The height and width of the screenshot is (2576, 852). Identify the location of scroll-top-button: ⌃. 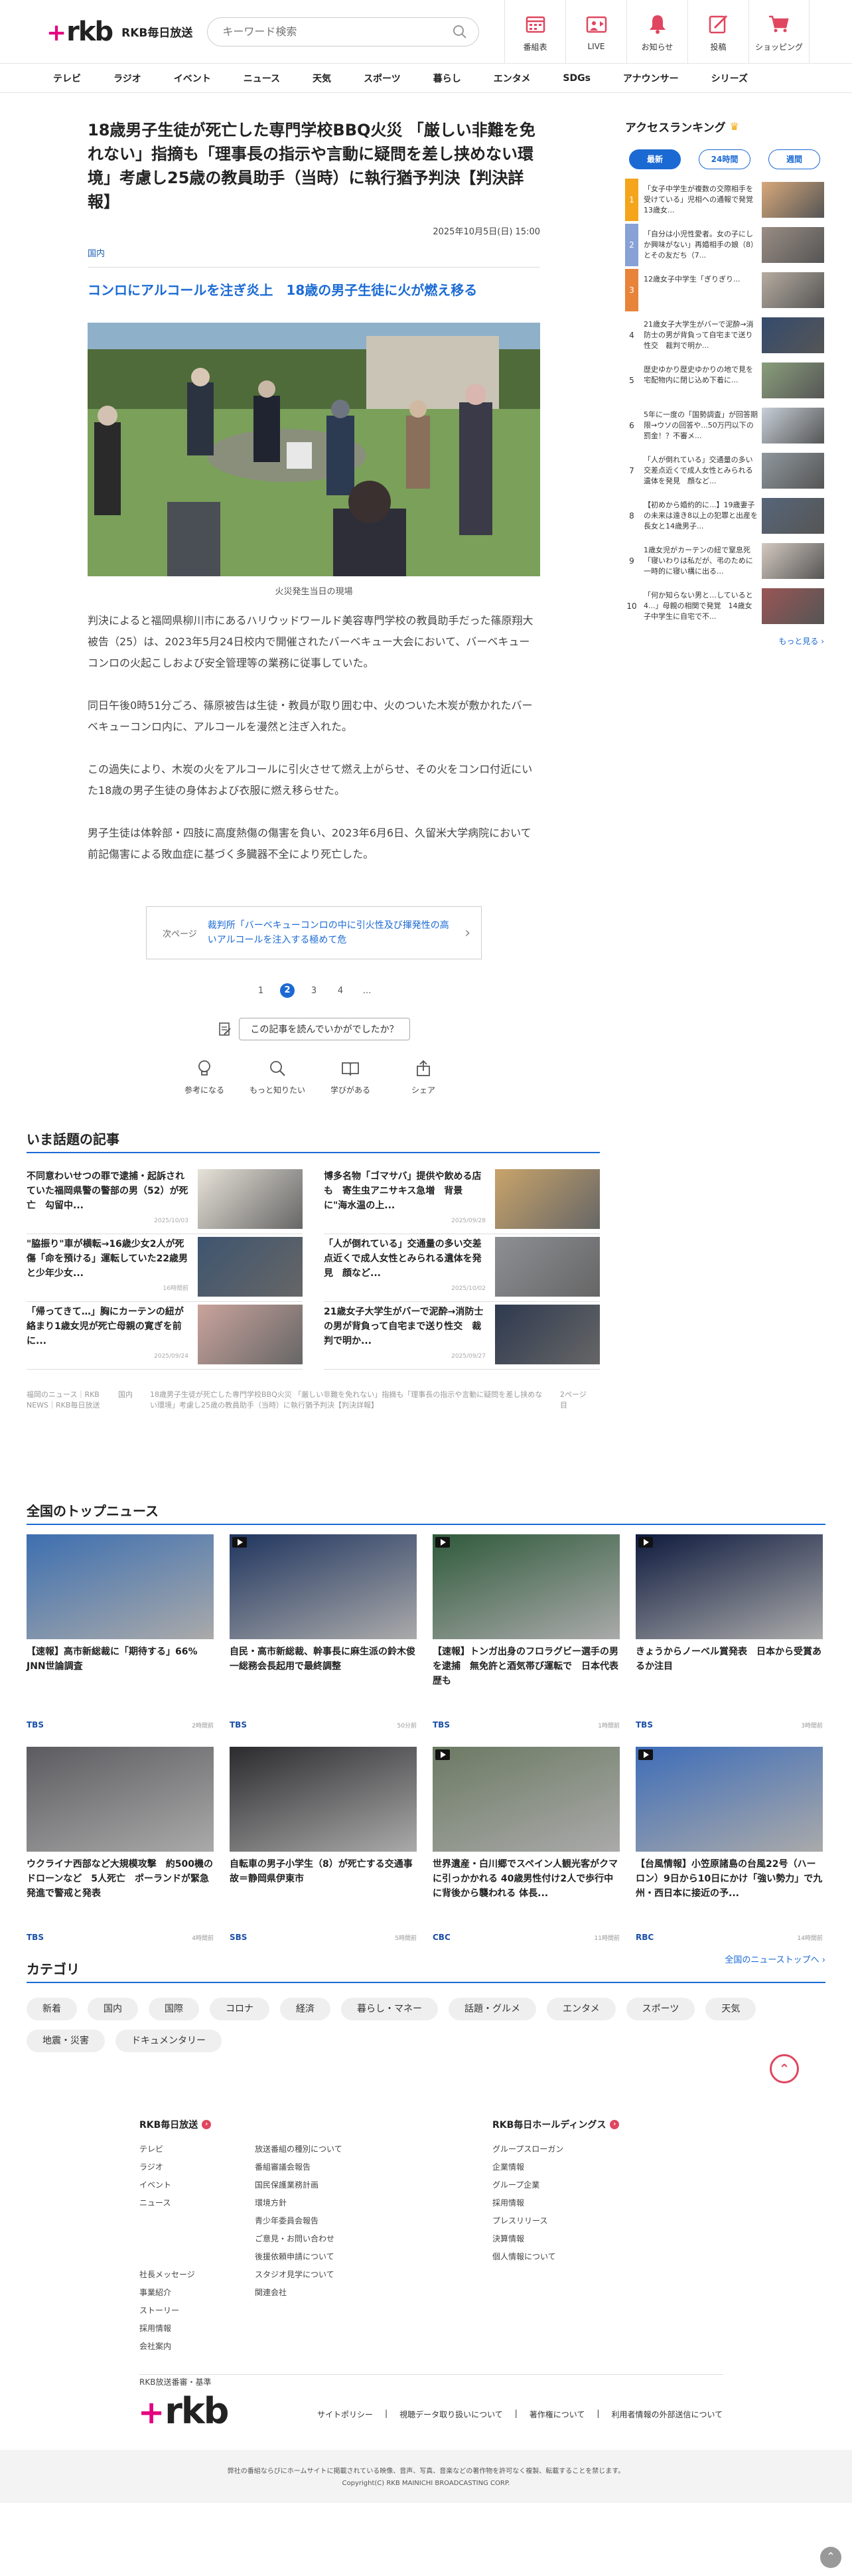
(830, 2557).